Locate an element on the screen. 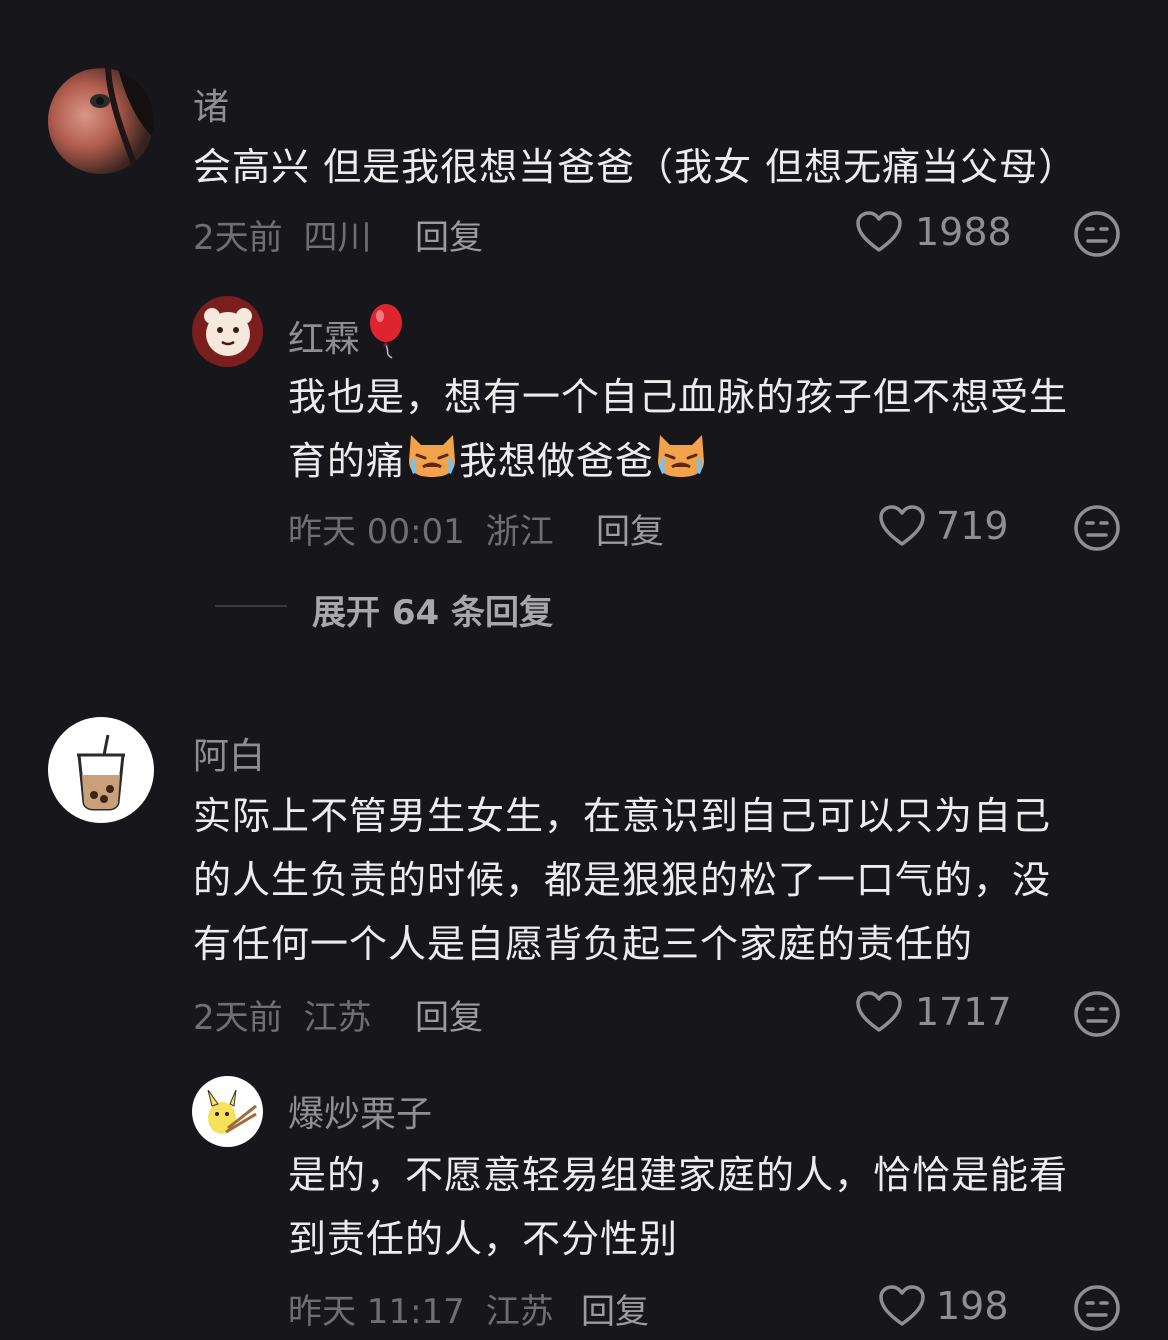 The image size is (1168, 1340). like-button: 719 is located at coordinates (943, 526).